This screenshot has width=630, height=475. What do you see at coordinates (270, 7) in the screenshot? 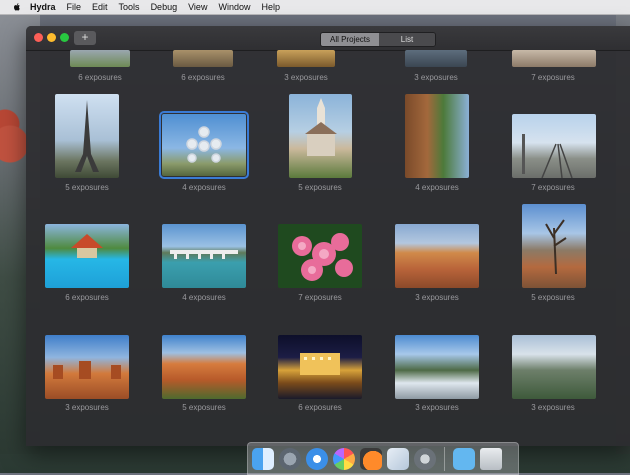
I see `menu-help: Help` at bounding box center [270, 7].